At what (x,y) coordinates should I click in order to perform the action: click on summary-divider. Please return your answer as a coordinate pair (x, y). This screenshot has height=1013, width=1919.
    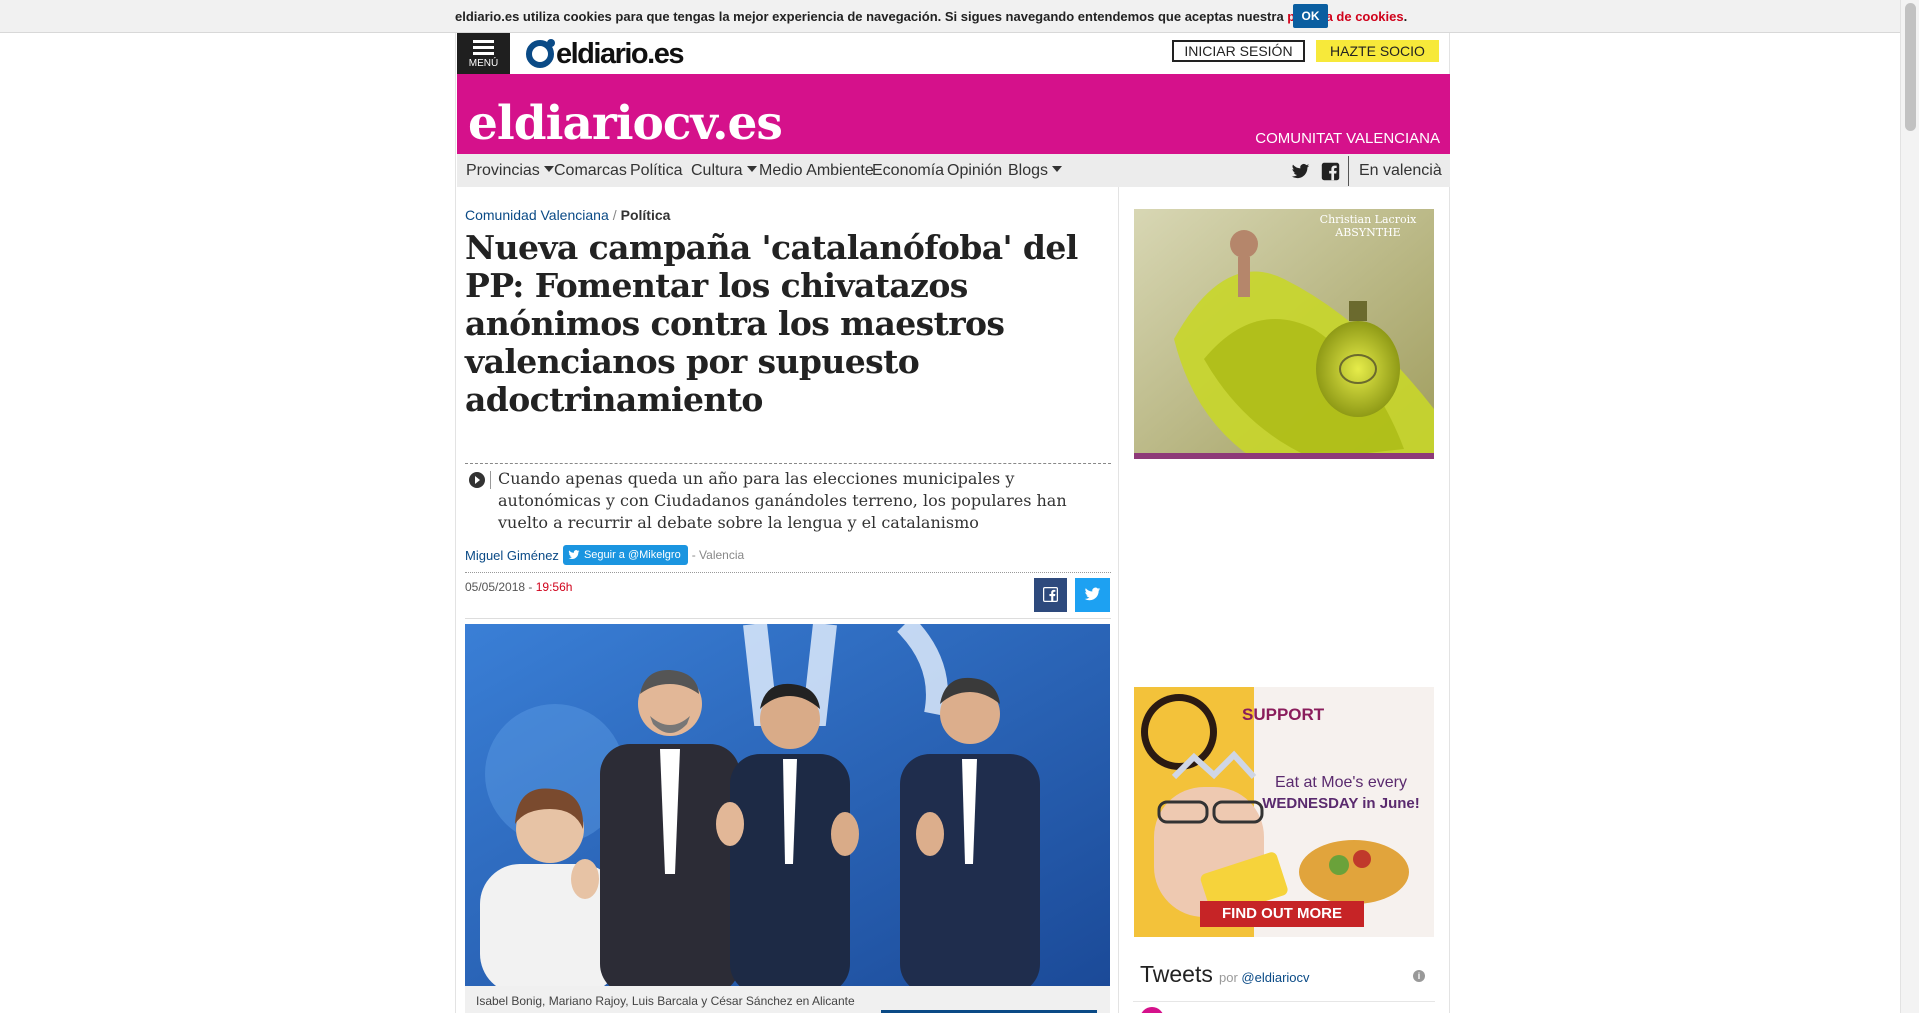
    Looking at the image, I should click on (490, 480).